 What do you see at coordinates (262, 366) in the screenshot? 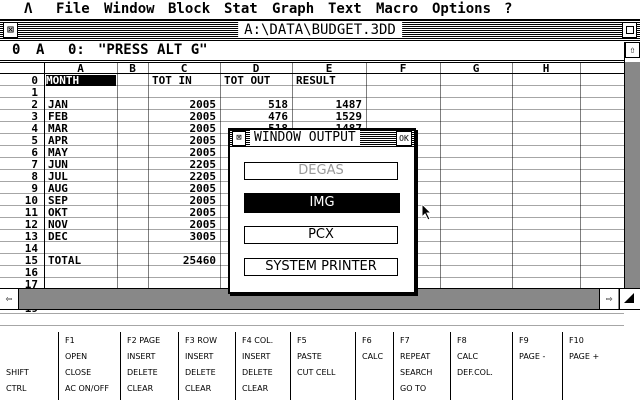
I see `fkey-f4: F4 COL. INSERT DELETE CLEAR` at bounding box center [262, 366].